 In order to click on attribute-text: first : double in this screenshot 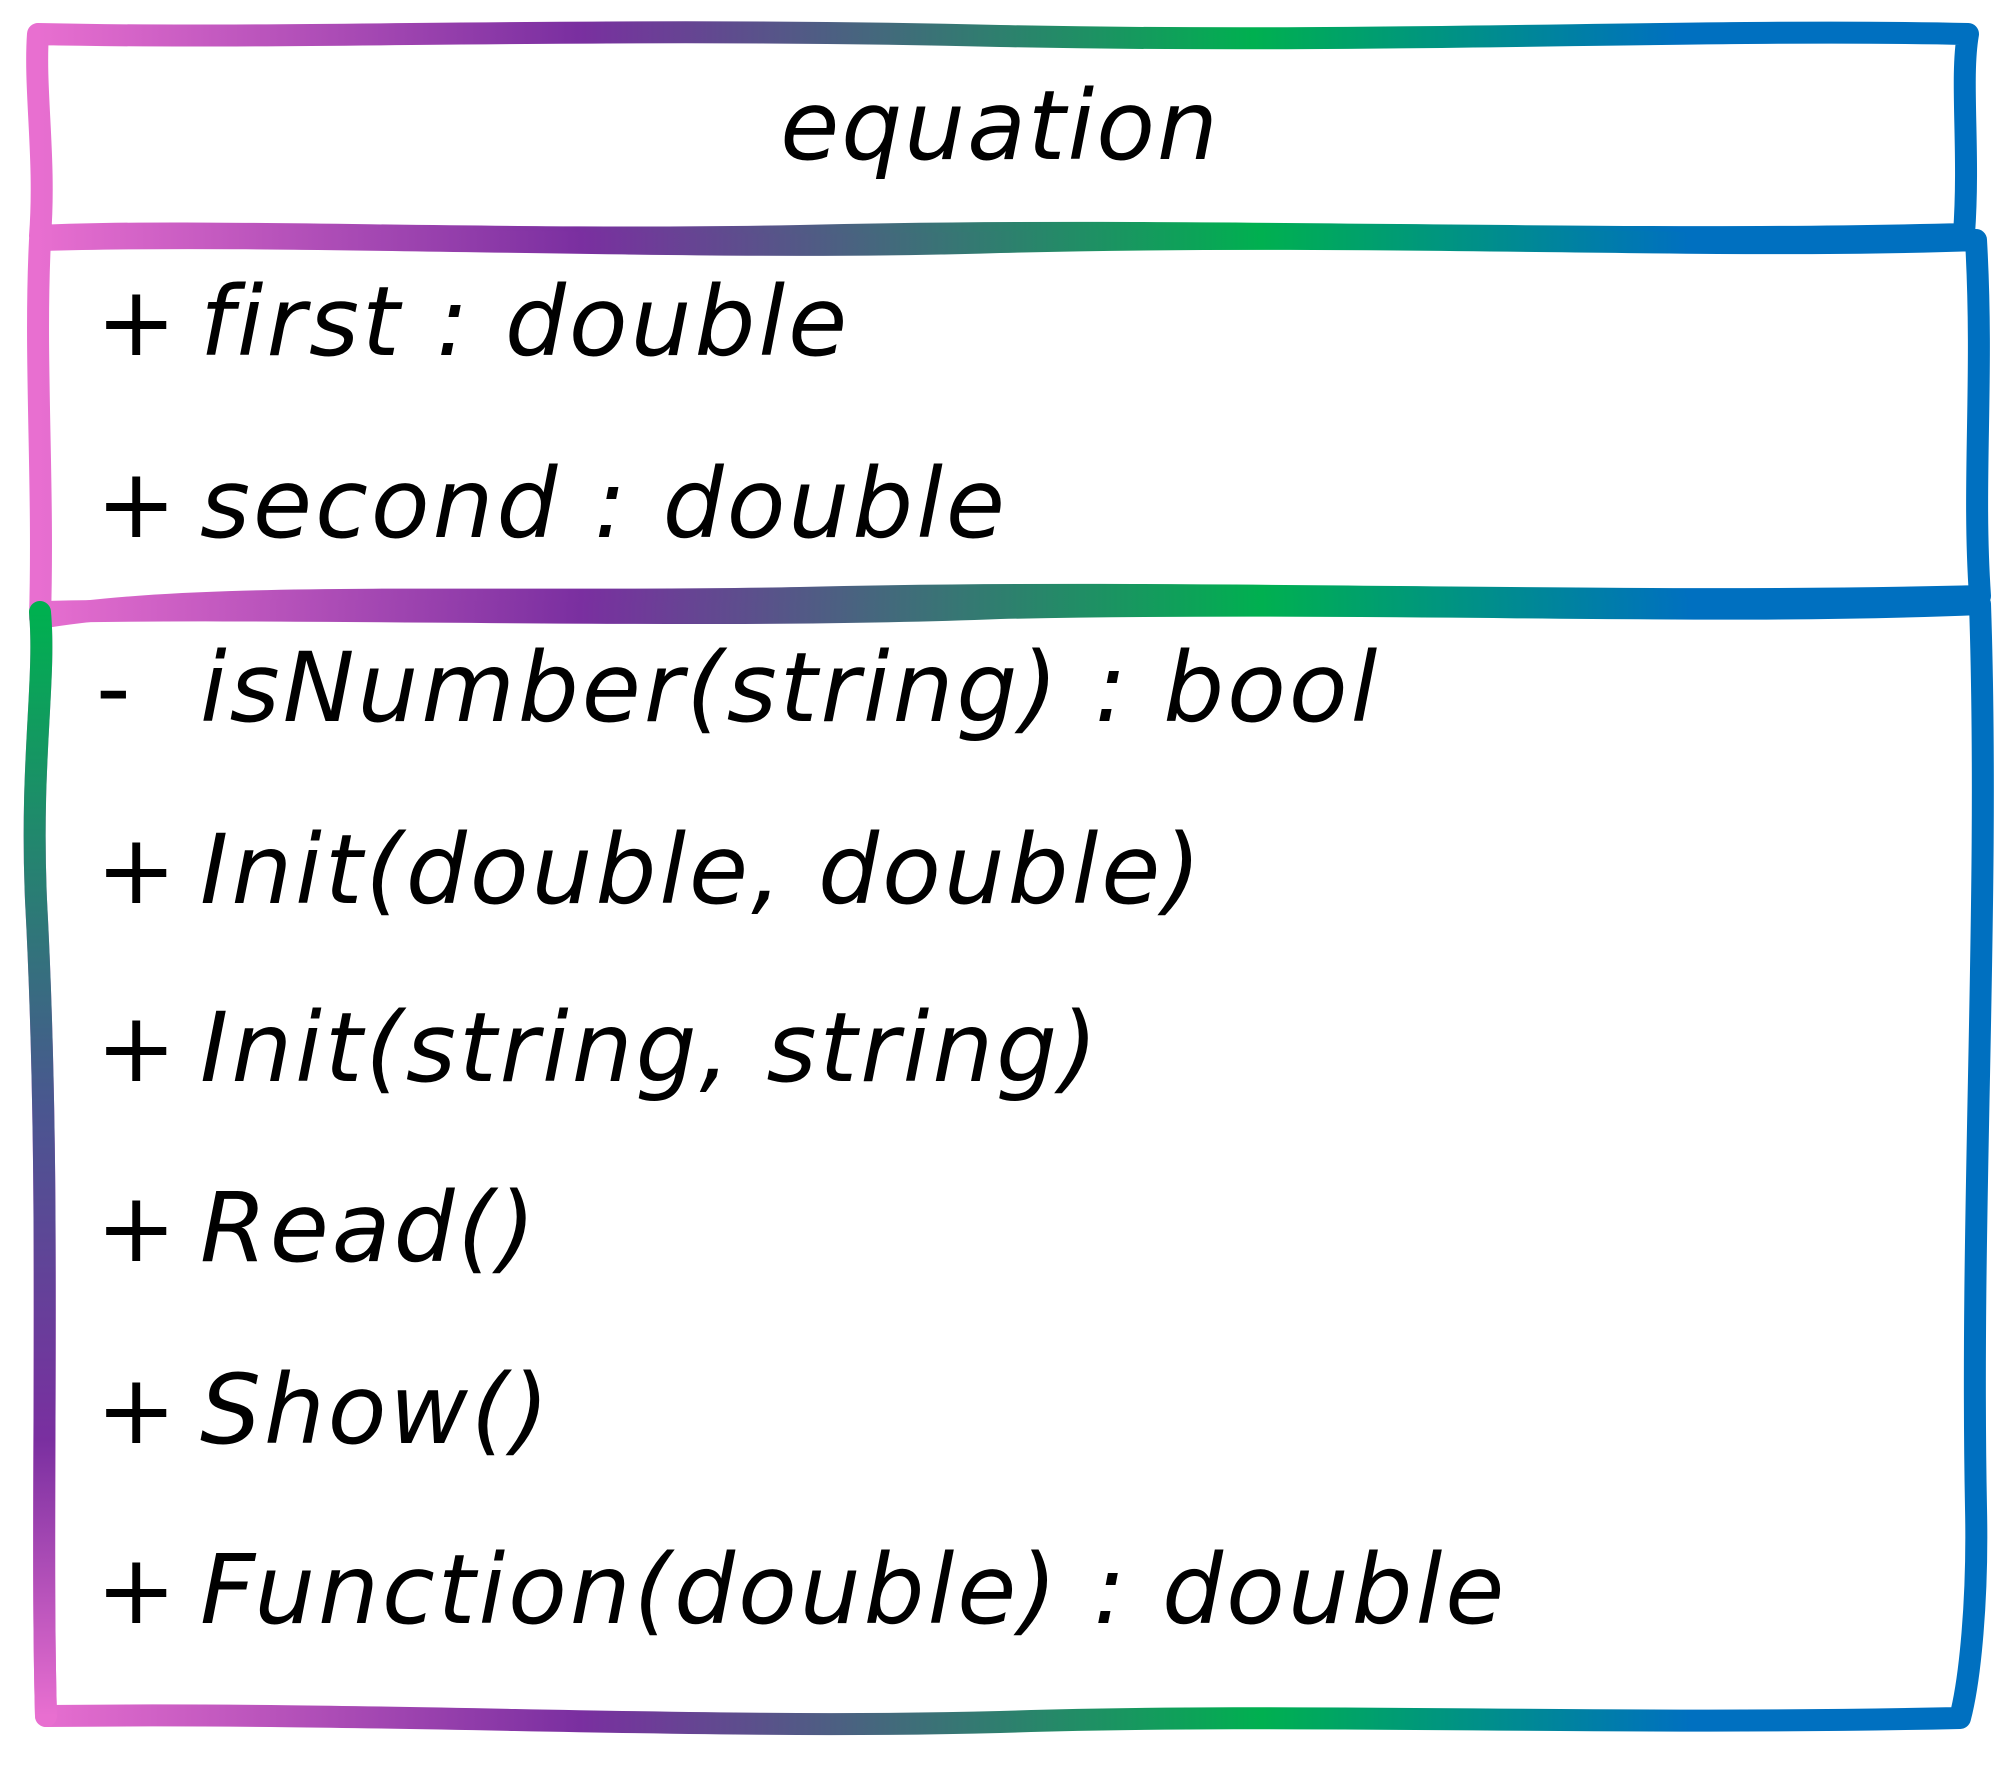, I will do `click(525, 322)`.